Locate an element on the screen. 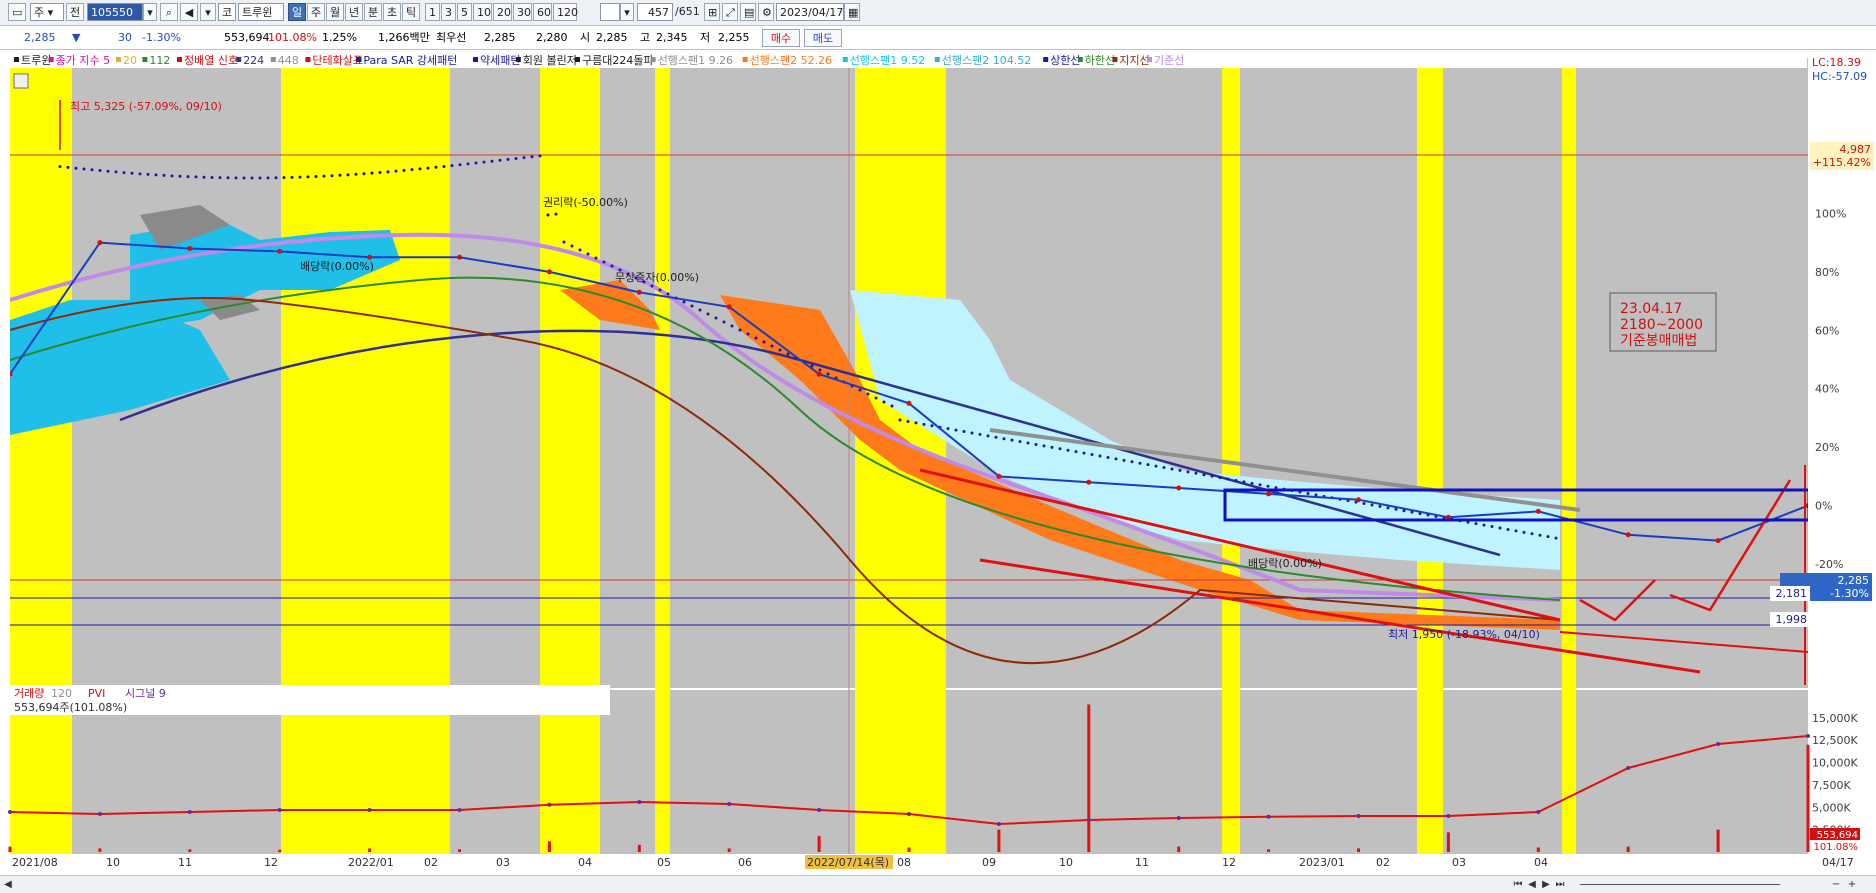 The image size is (1876, 893). save-icon: ▤ is located at coordinates (748, 12).